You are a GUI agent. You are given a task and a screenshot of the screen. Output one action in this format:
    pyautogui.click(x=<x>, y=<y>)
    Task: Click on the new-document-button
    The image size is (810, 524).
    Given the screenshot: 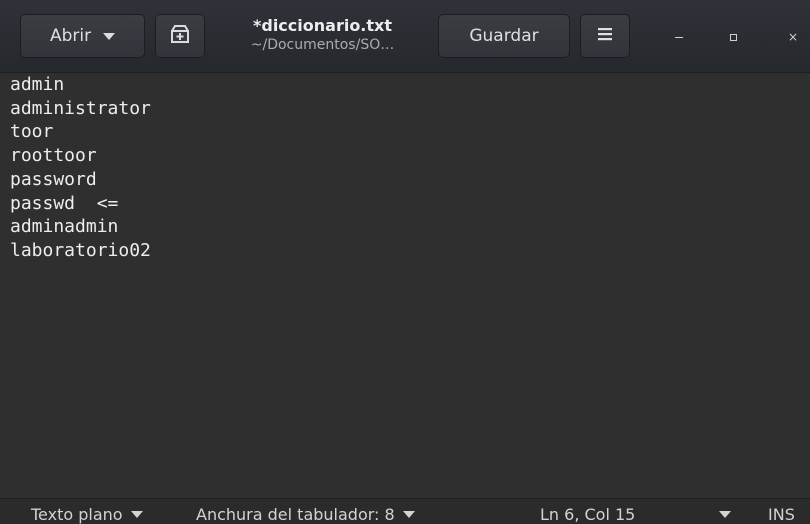 What is the action you would take?
    pyautogui.click(x=180, y=36)
    